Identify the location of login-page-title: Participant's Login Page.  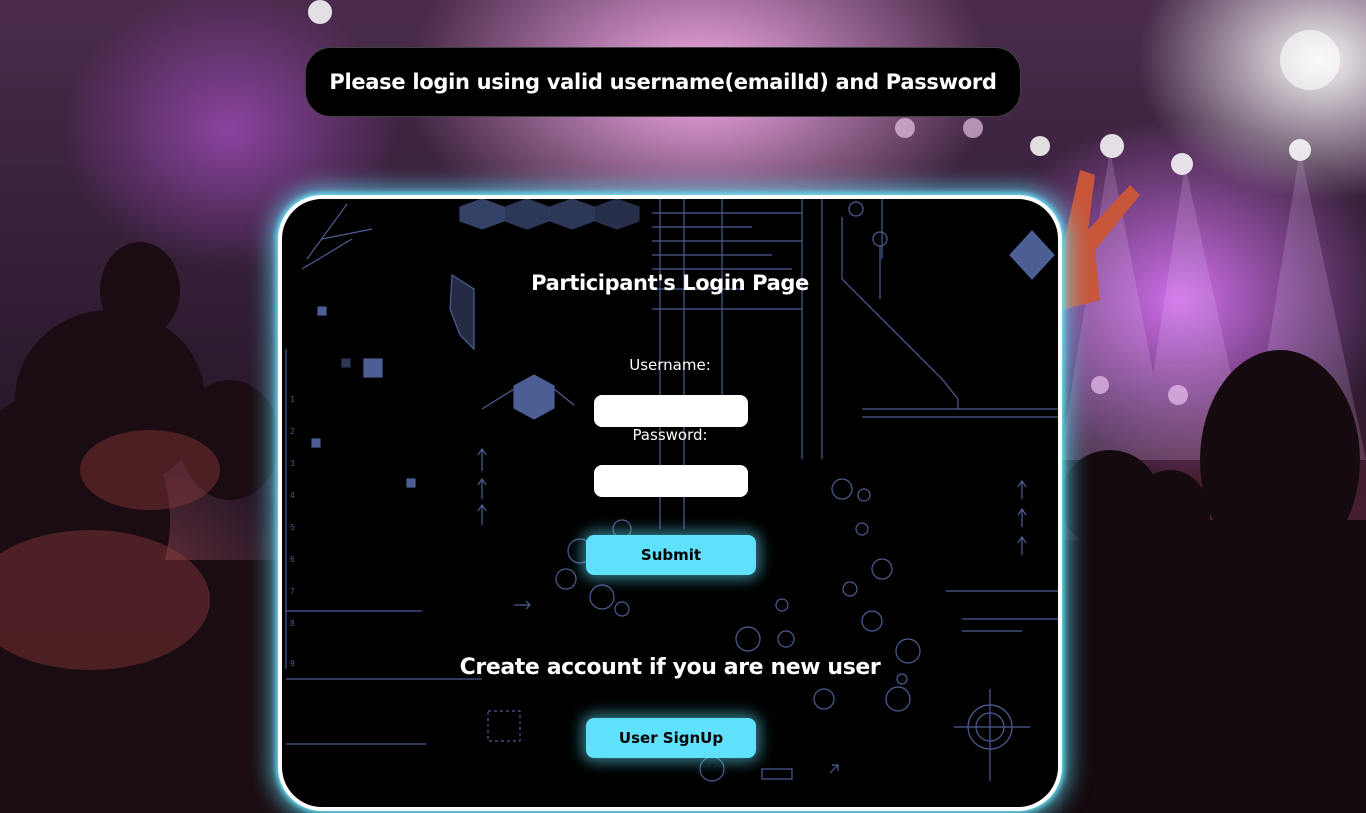
(670, 283).